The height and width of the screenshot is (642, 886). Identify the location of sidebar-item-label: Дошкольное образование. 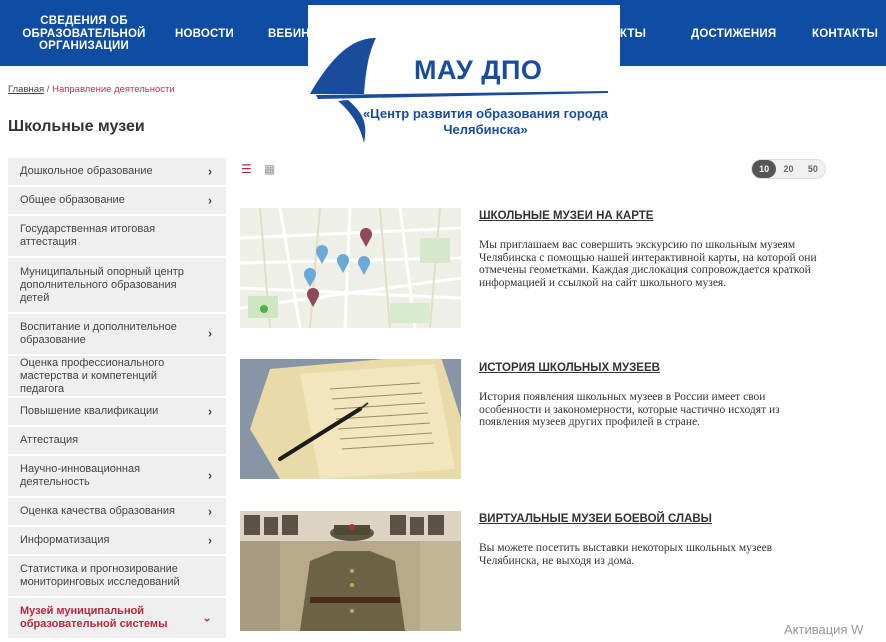
(86, 171).